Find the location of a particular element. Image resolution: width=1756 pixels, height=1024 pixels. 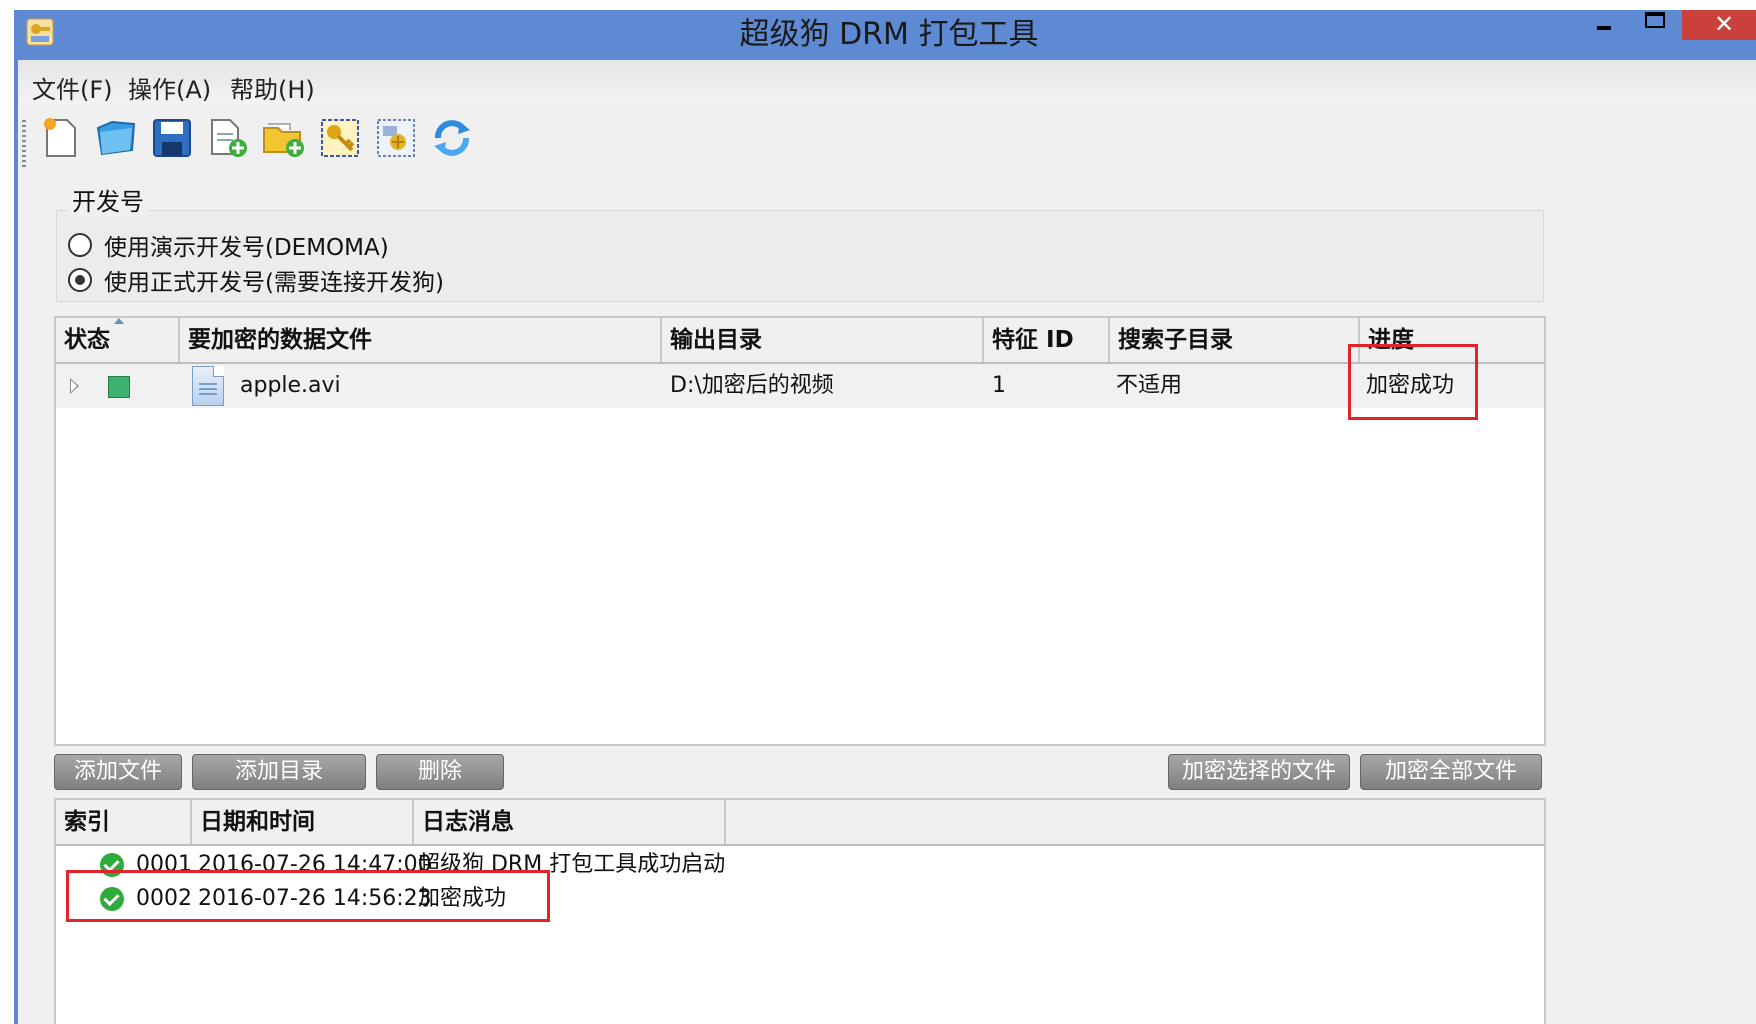

highlight-box-progress is located at coordinates (1413, 382).